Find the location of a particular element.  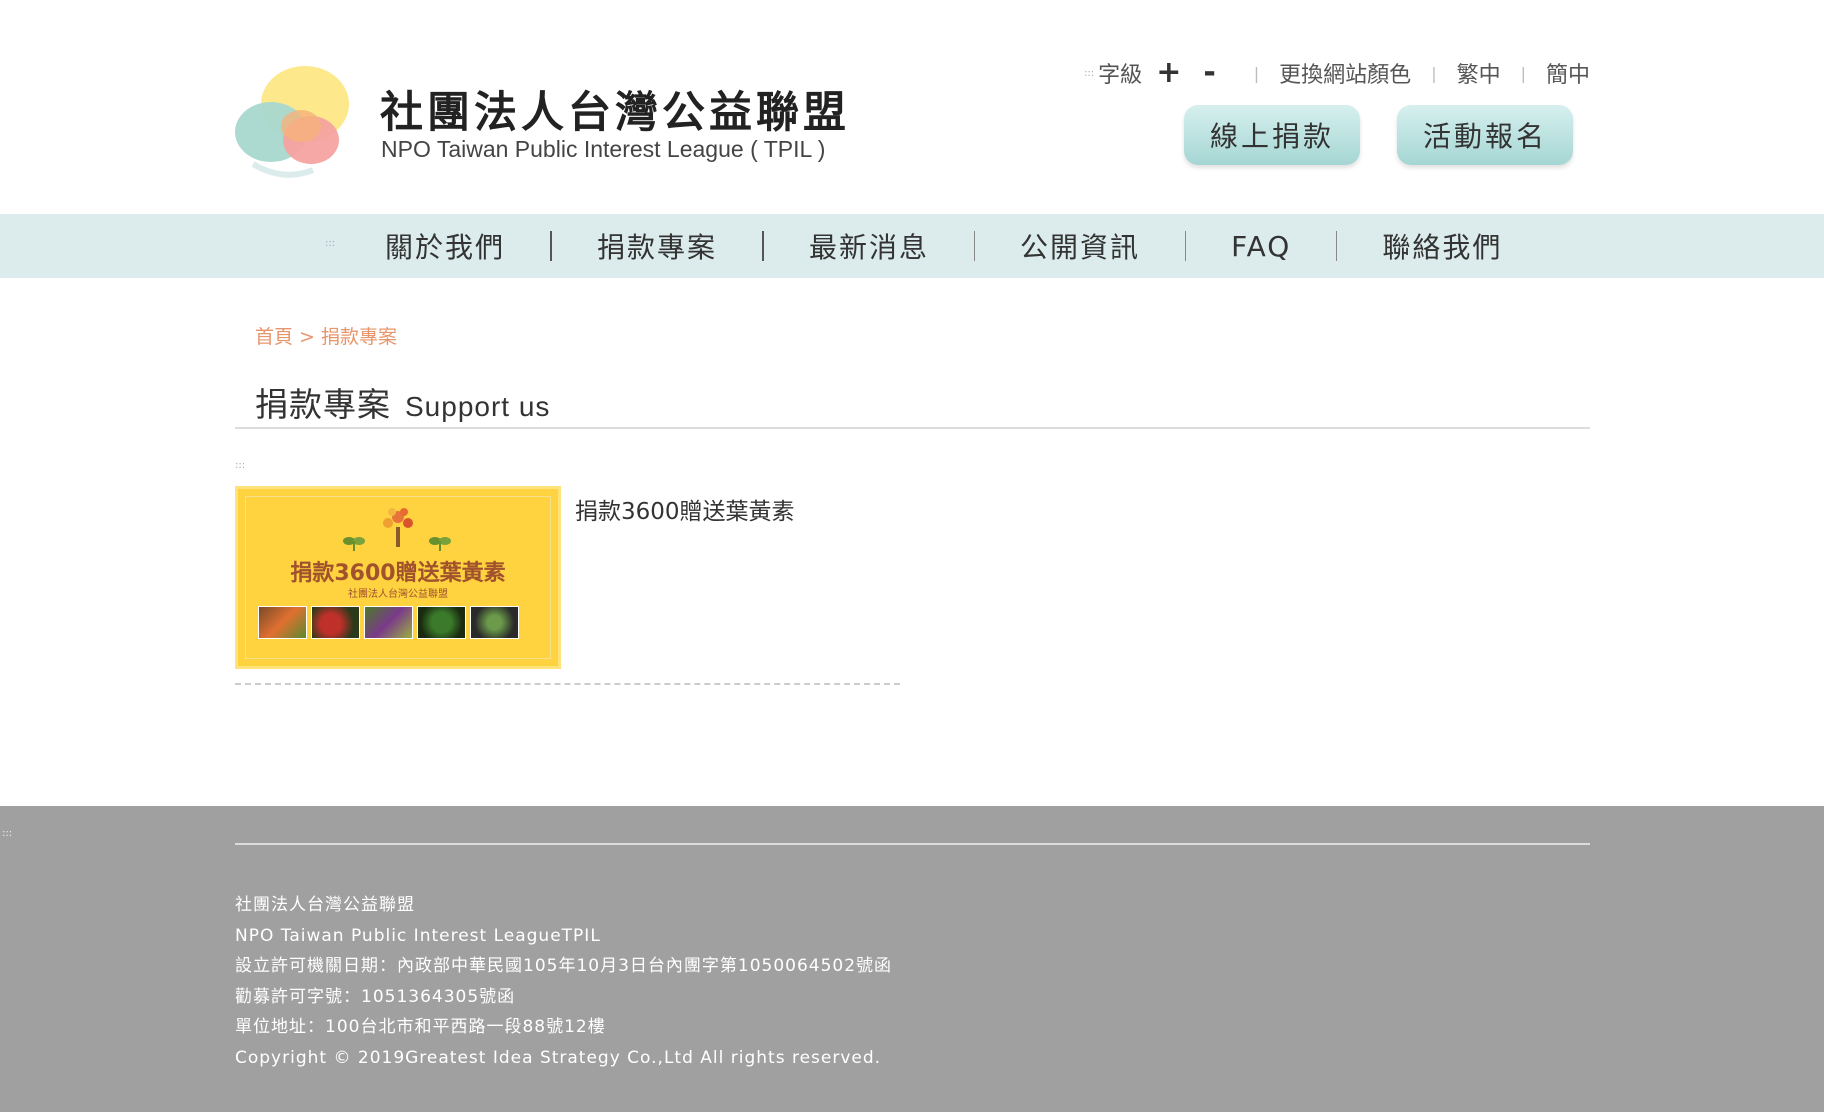

project-item: 捐款3600贈送葉黃素 社團法人台灣公益聯盟 捐款3600贈送葉黃素 is located at coordinates (567, 585).